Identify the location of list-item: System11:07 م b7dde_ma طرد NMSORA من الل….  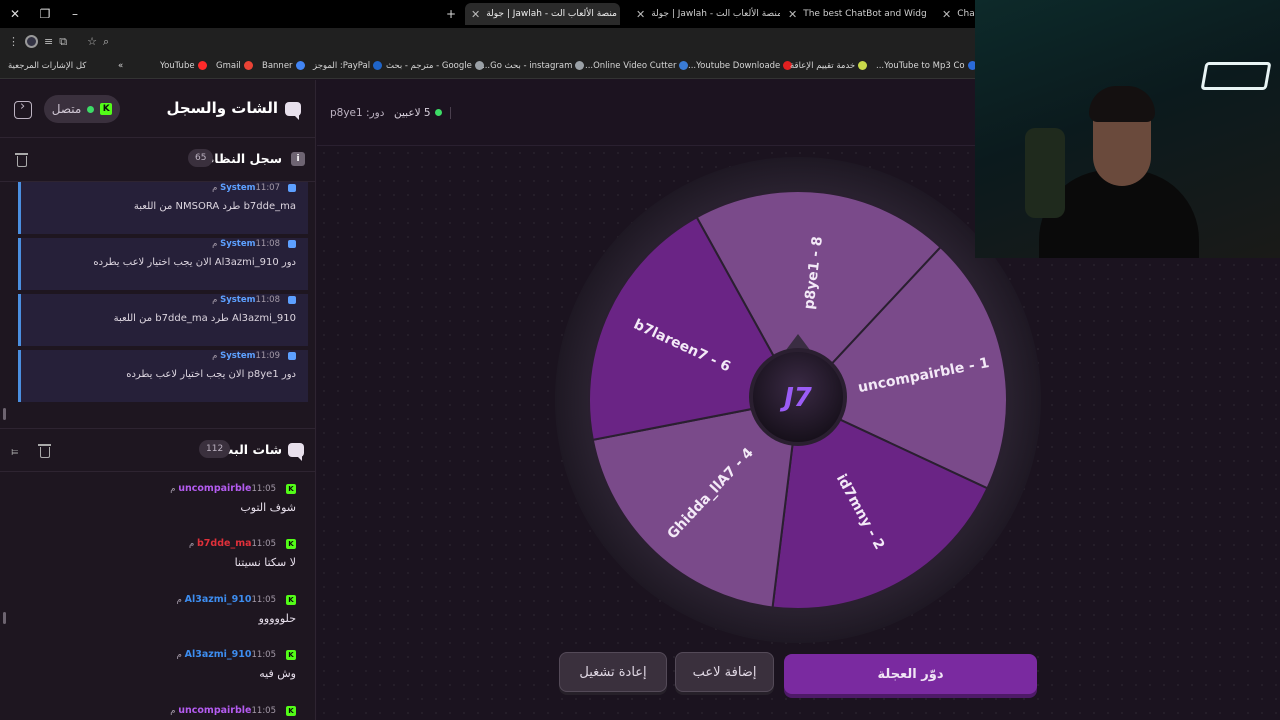
(163, 208).